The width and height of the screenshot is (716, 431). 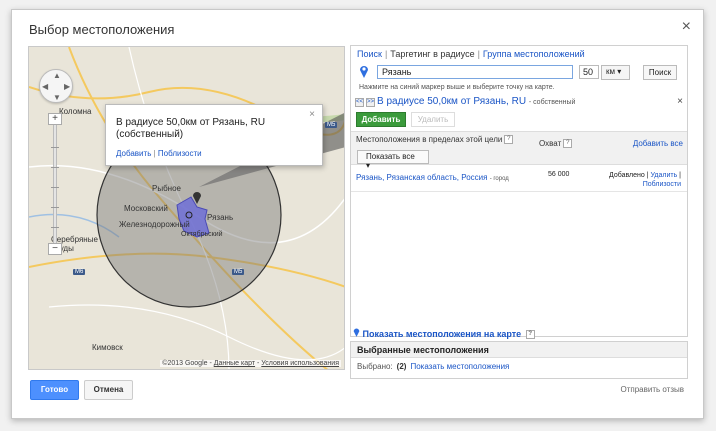 What do you see at coordinates (146, 208) in the screenshot?
I see `city-label: Московский` at bounding box center [146, 208].